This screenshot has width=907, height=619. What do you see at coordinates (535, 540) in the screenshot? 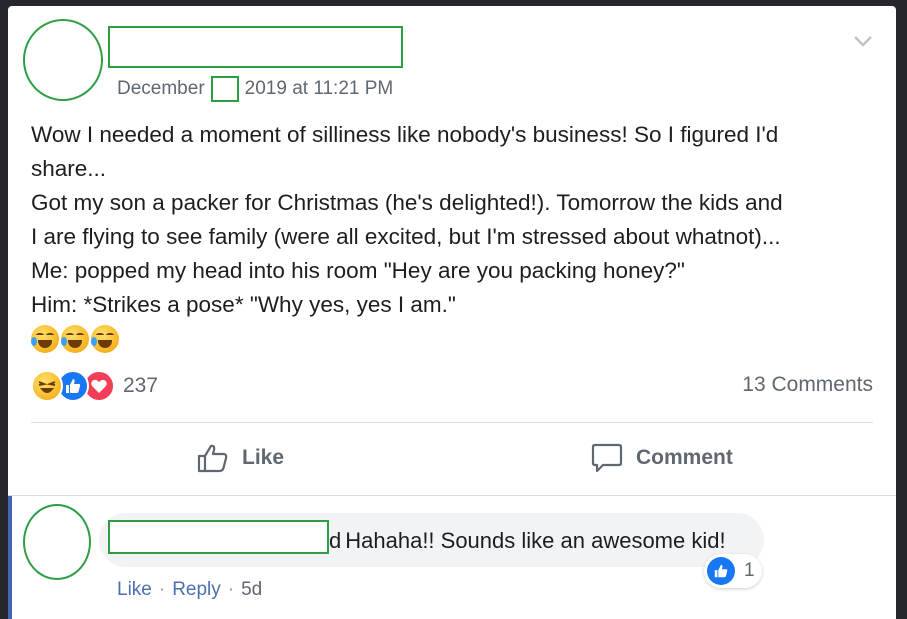
I see `comment-body: Hahaha!! Sounds like an awesome kid!` at bounding box center [535, 540].